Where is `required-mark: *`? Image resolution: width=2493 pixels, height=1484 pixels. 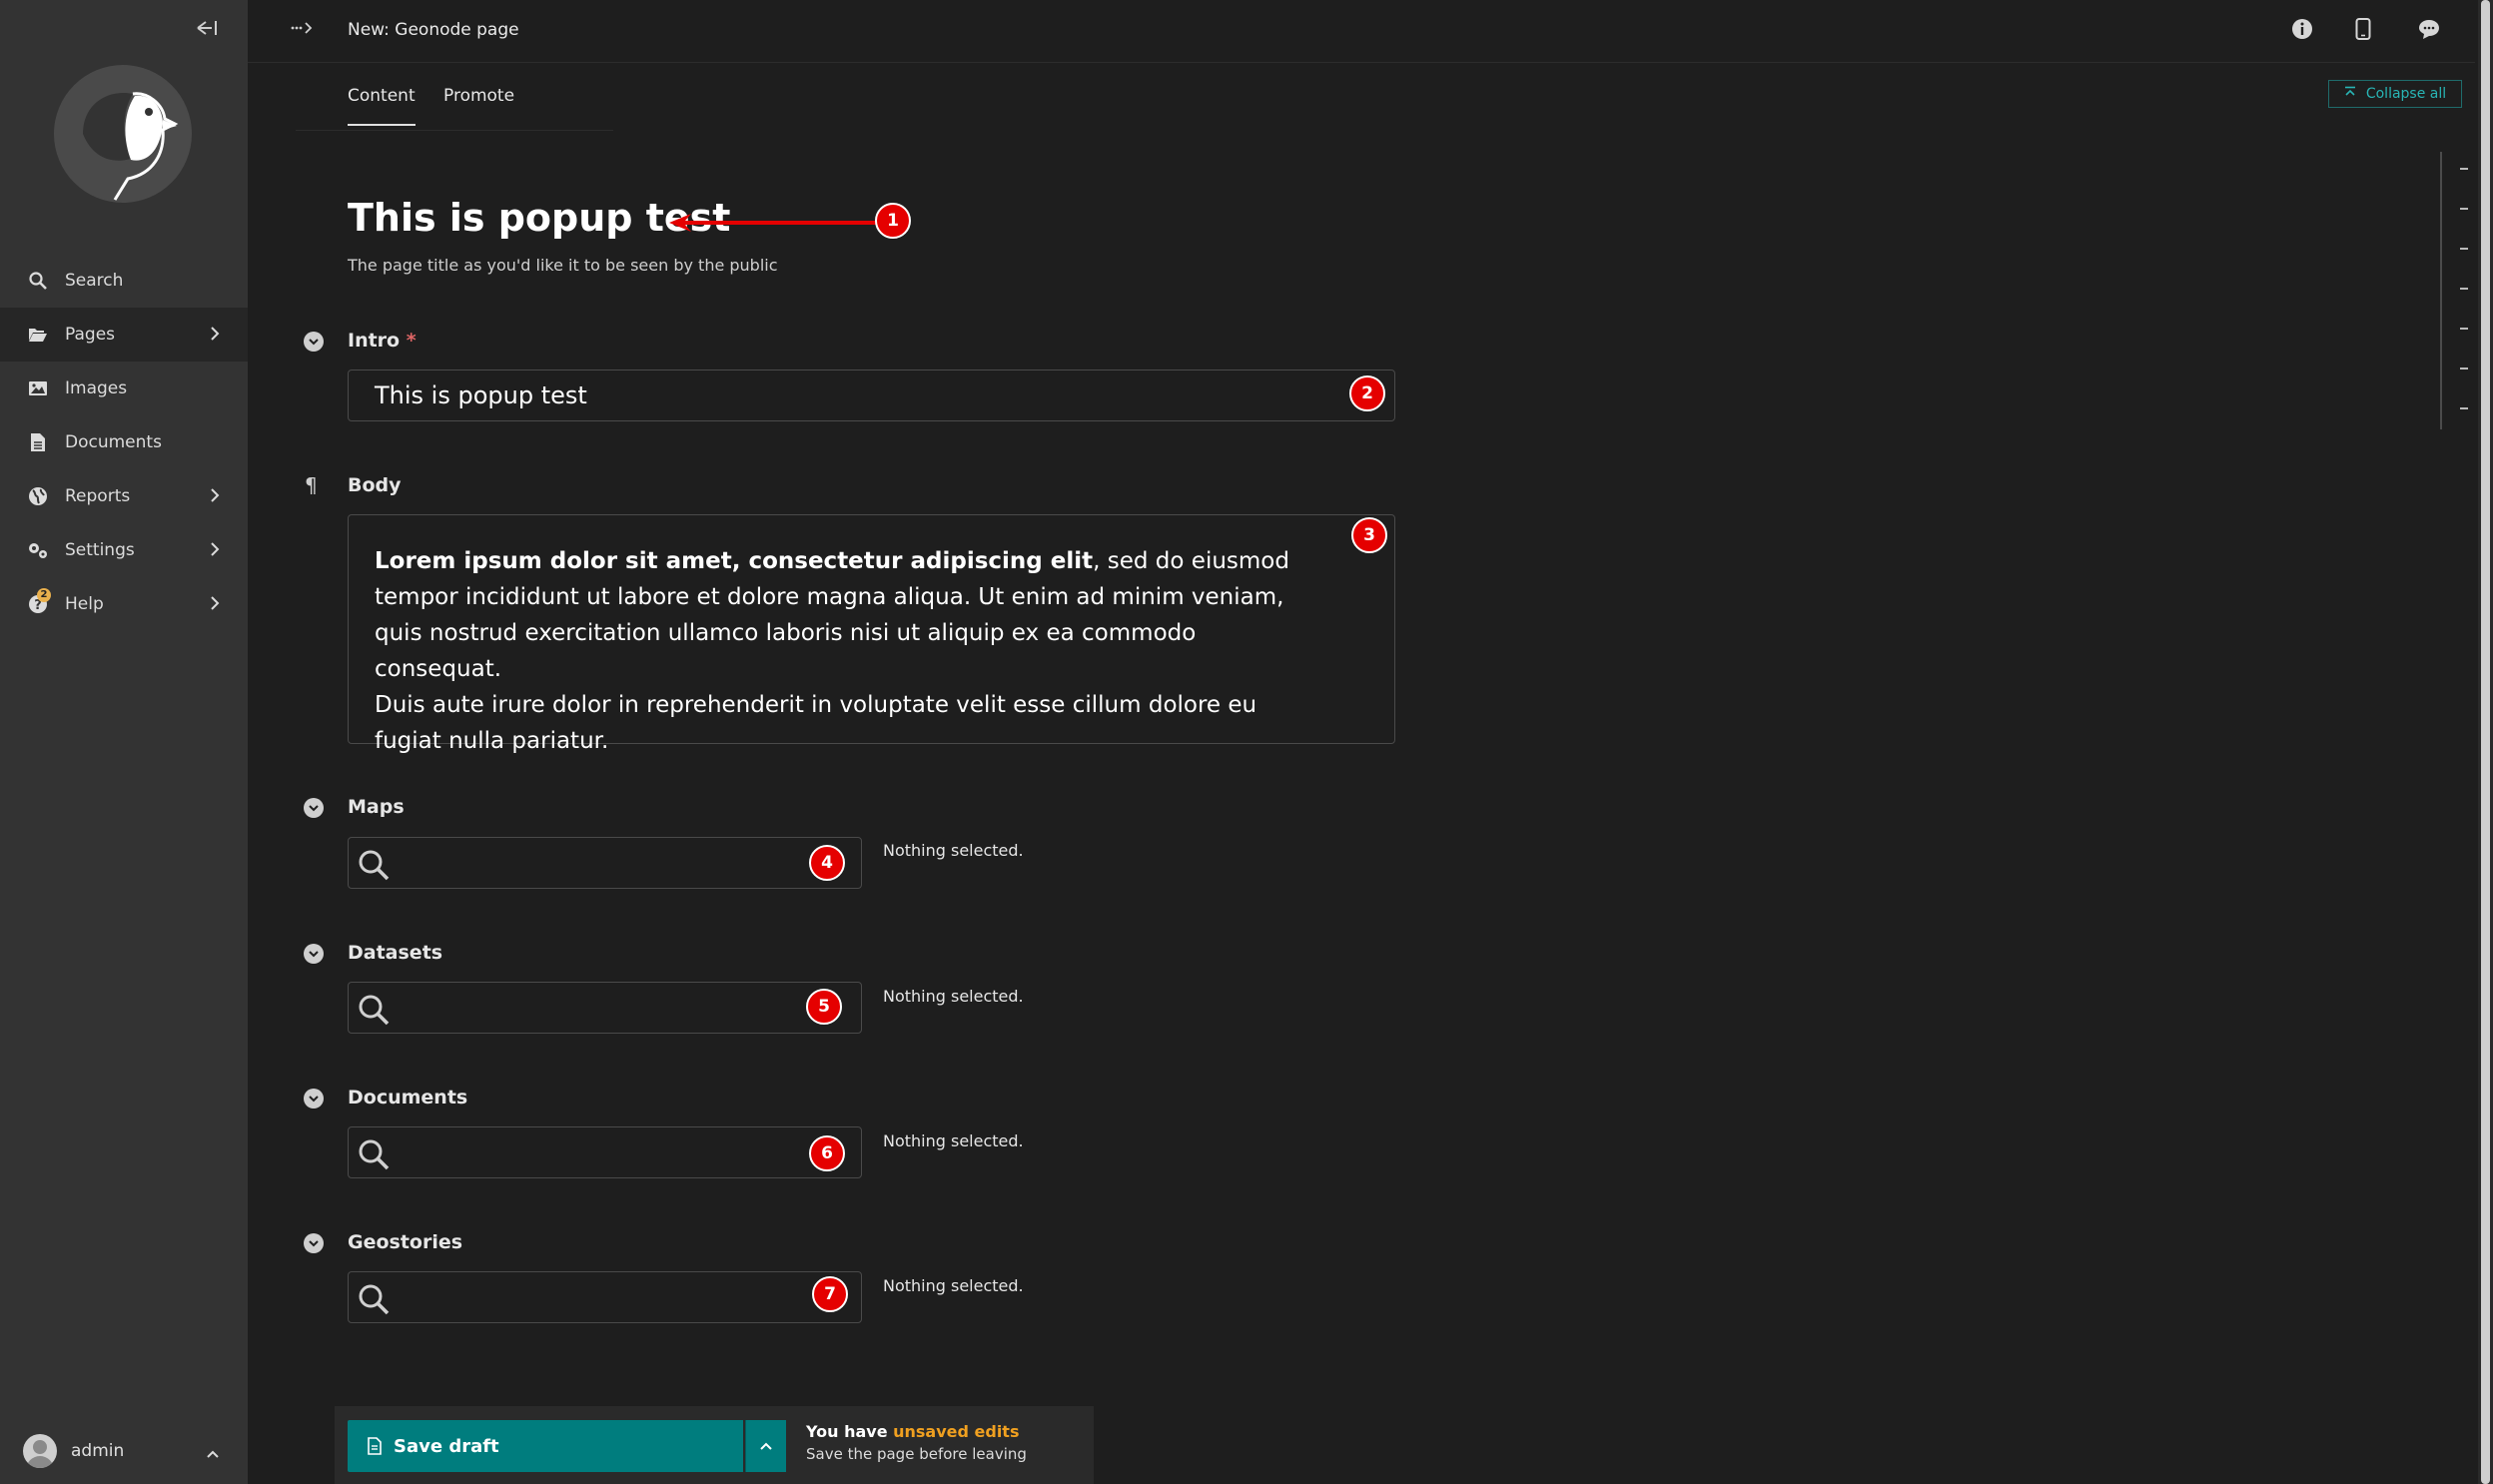 required-mark: * is located at coordinates (411, 341).